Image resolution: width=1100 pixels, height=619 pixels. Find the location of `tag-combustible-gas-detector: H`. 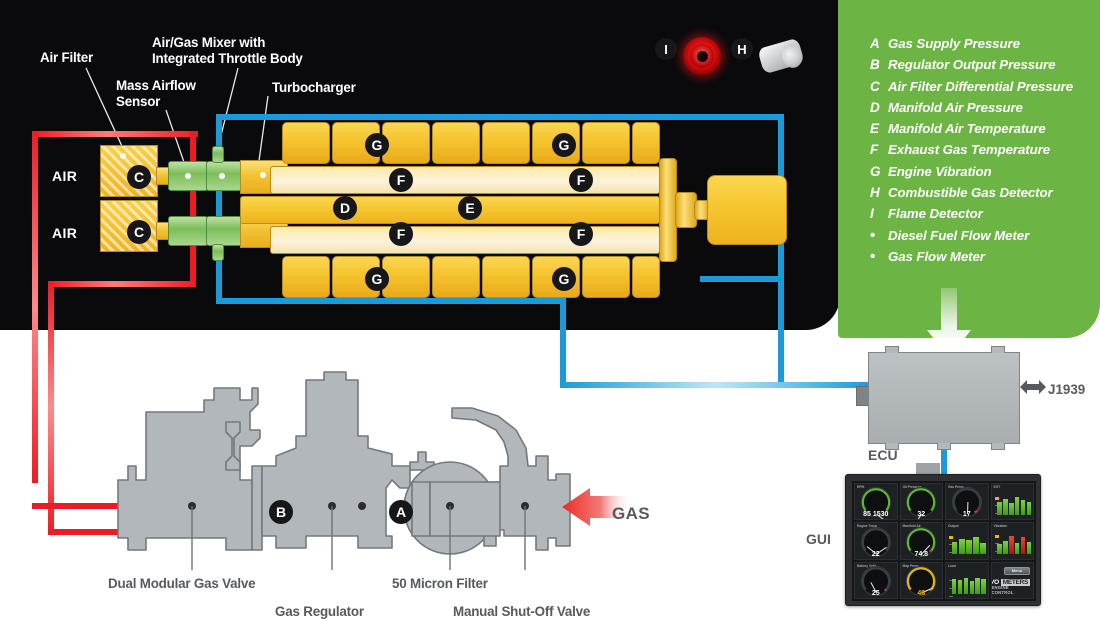

tag-combustible-gas-detector: H is located at coordinates (742, 49).